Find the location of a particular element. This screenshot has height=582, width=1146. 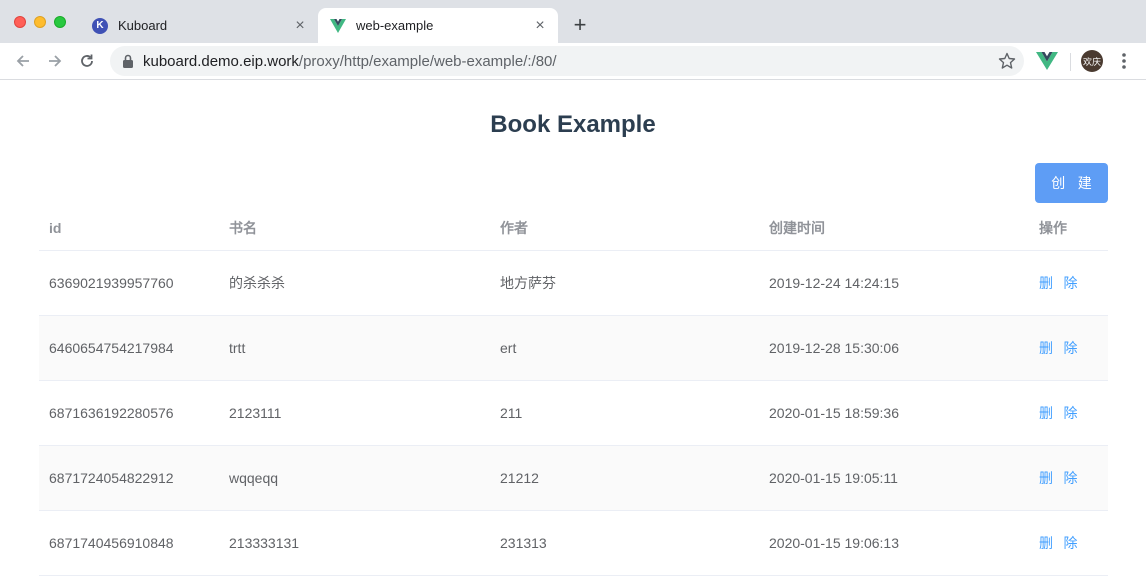

tab-kuboard: K Kuboard × is located at coordinates (199, 25).